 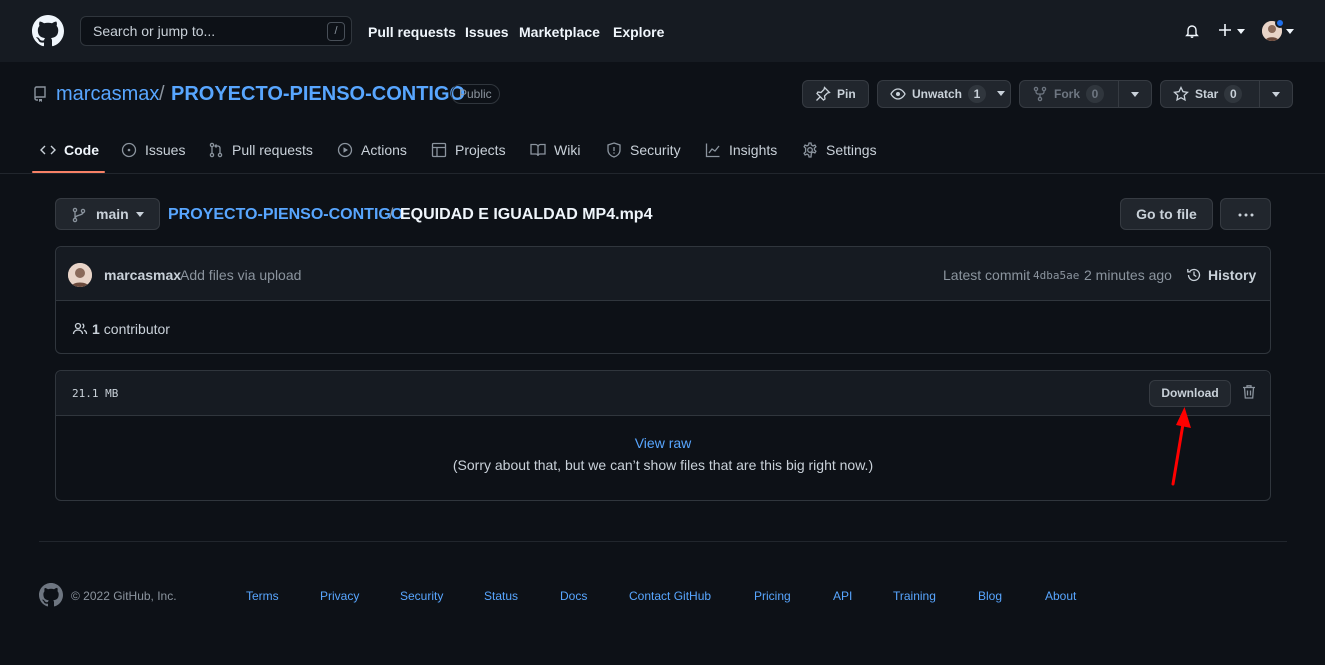 I want to click on tab-security: Security, so click(x=643, y=150).